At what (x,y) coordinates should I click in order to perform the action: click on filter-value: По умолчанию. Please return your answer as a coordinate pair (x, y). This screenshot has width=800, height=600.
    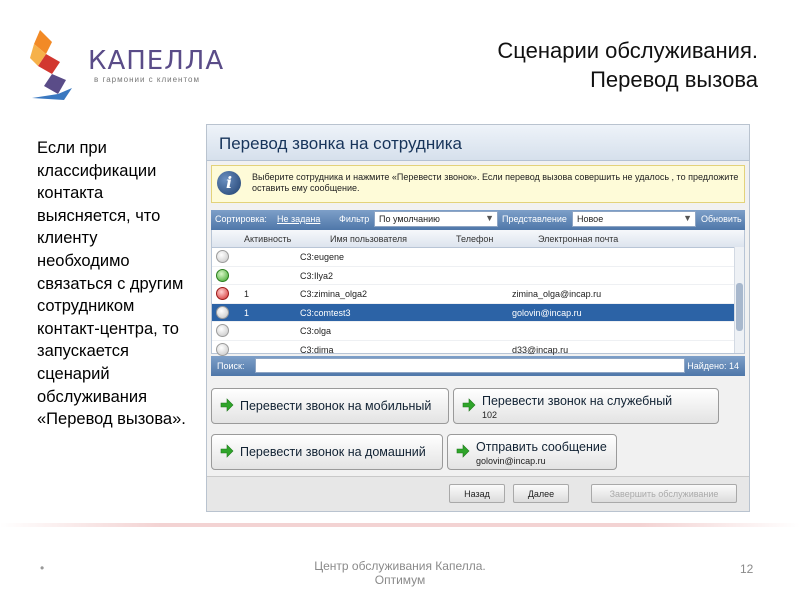
    Looking at the image, I should click on (409, 219).